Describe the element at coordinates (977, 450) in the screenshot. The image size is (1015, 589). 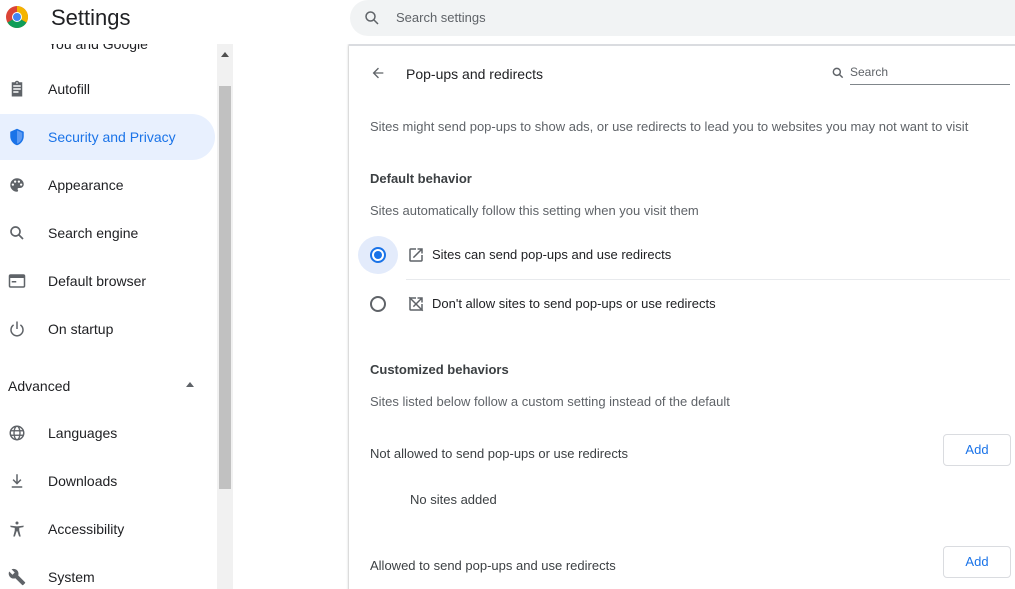
I see `add-not-allowed-button: Add` at that location.